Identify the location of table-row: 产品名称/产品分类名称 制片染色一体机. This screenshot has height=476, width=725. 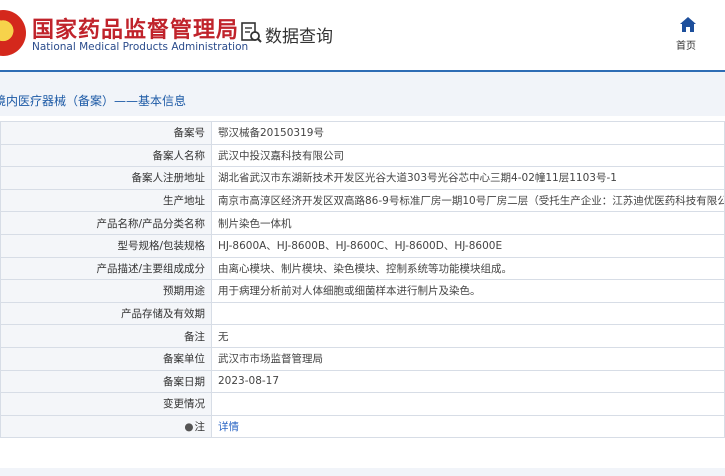
(362, 223).